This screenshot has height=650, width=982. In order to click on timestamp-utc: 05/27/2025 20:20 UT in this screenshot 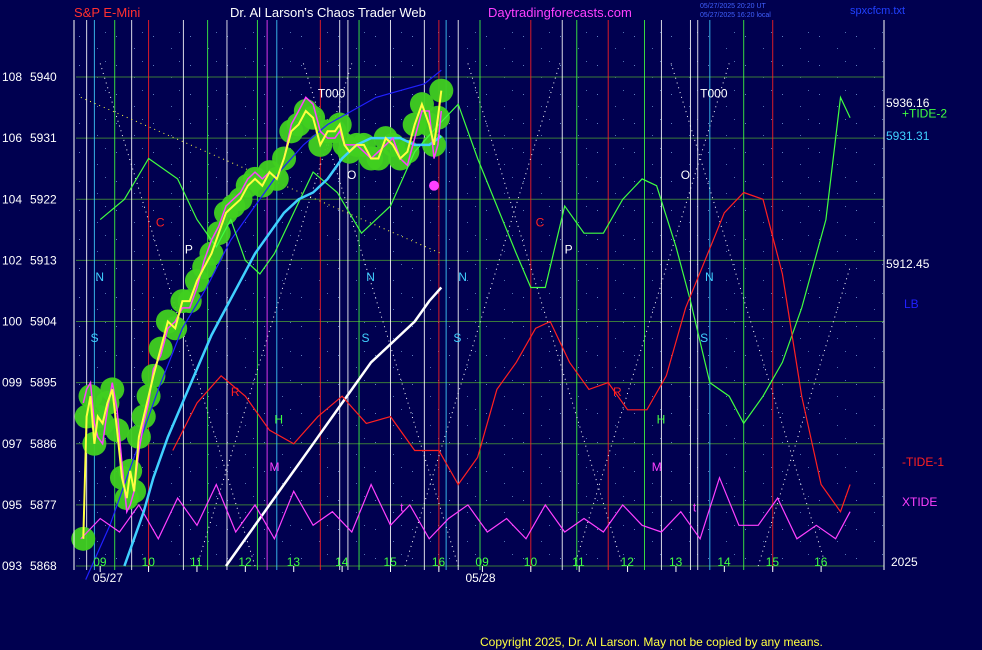, I will do `click(733, 6)`.